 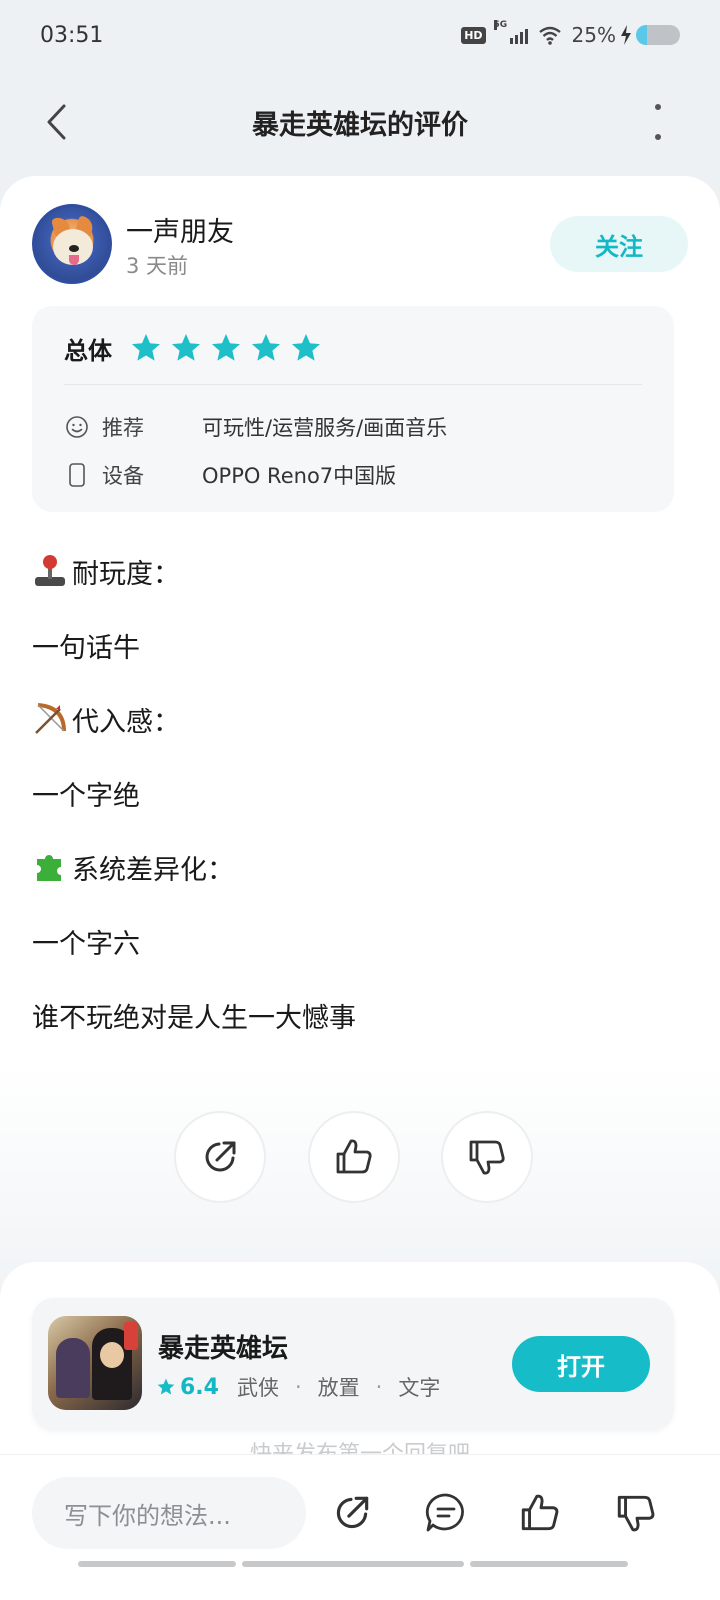 I want to click on joystick-icon, so click(x=50, y=570).